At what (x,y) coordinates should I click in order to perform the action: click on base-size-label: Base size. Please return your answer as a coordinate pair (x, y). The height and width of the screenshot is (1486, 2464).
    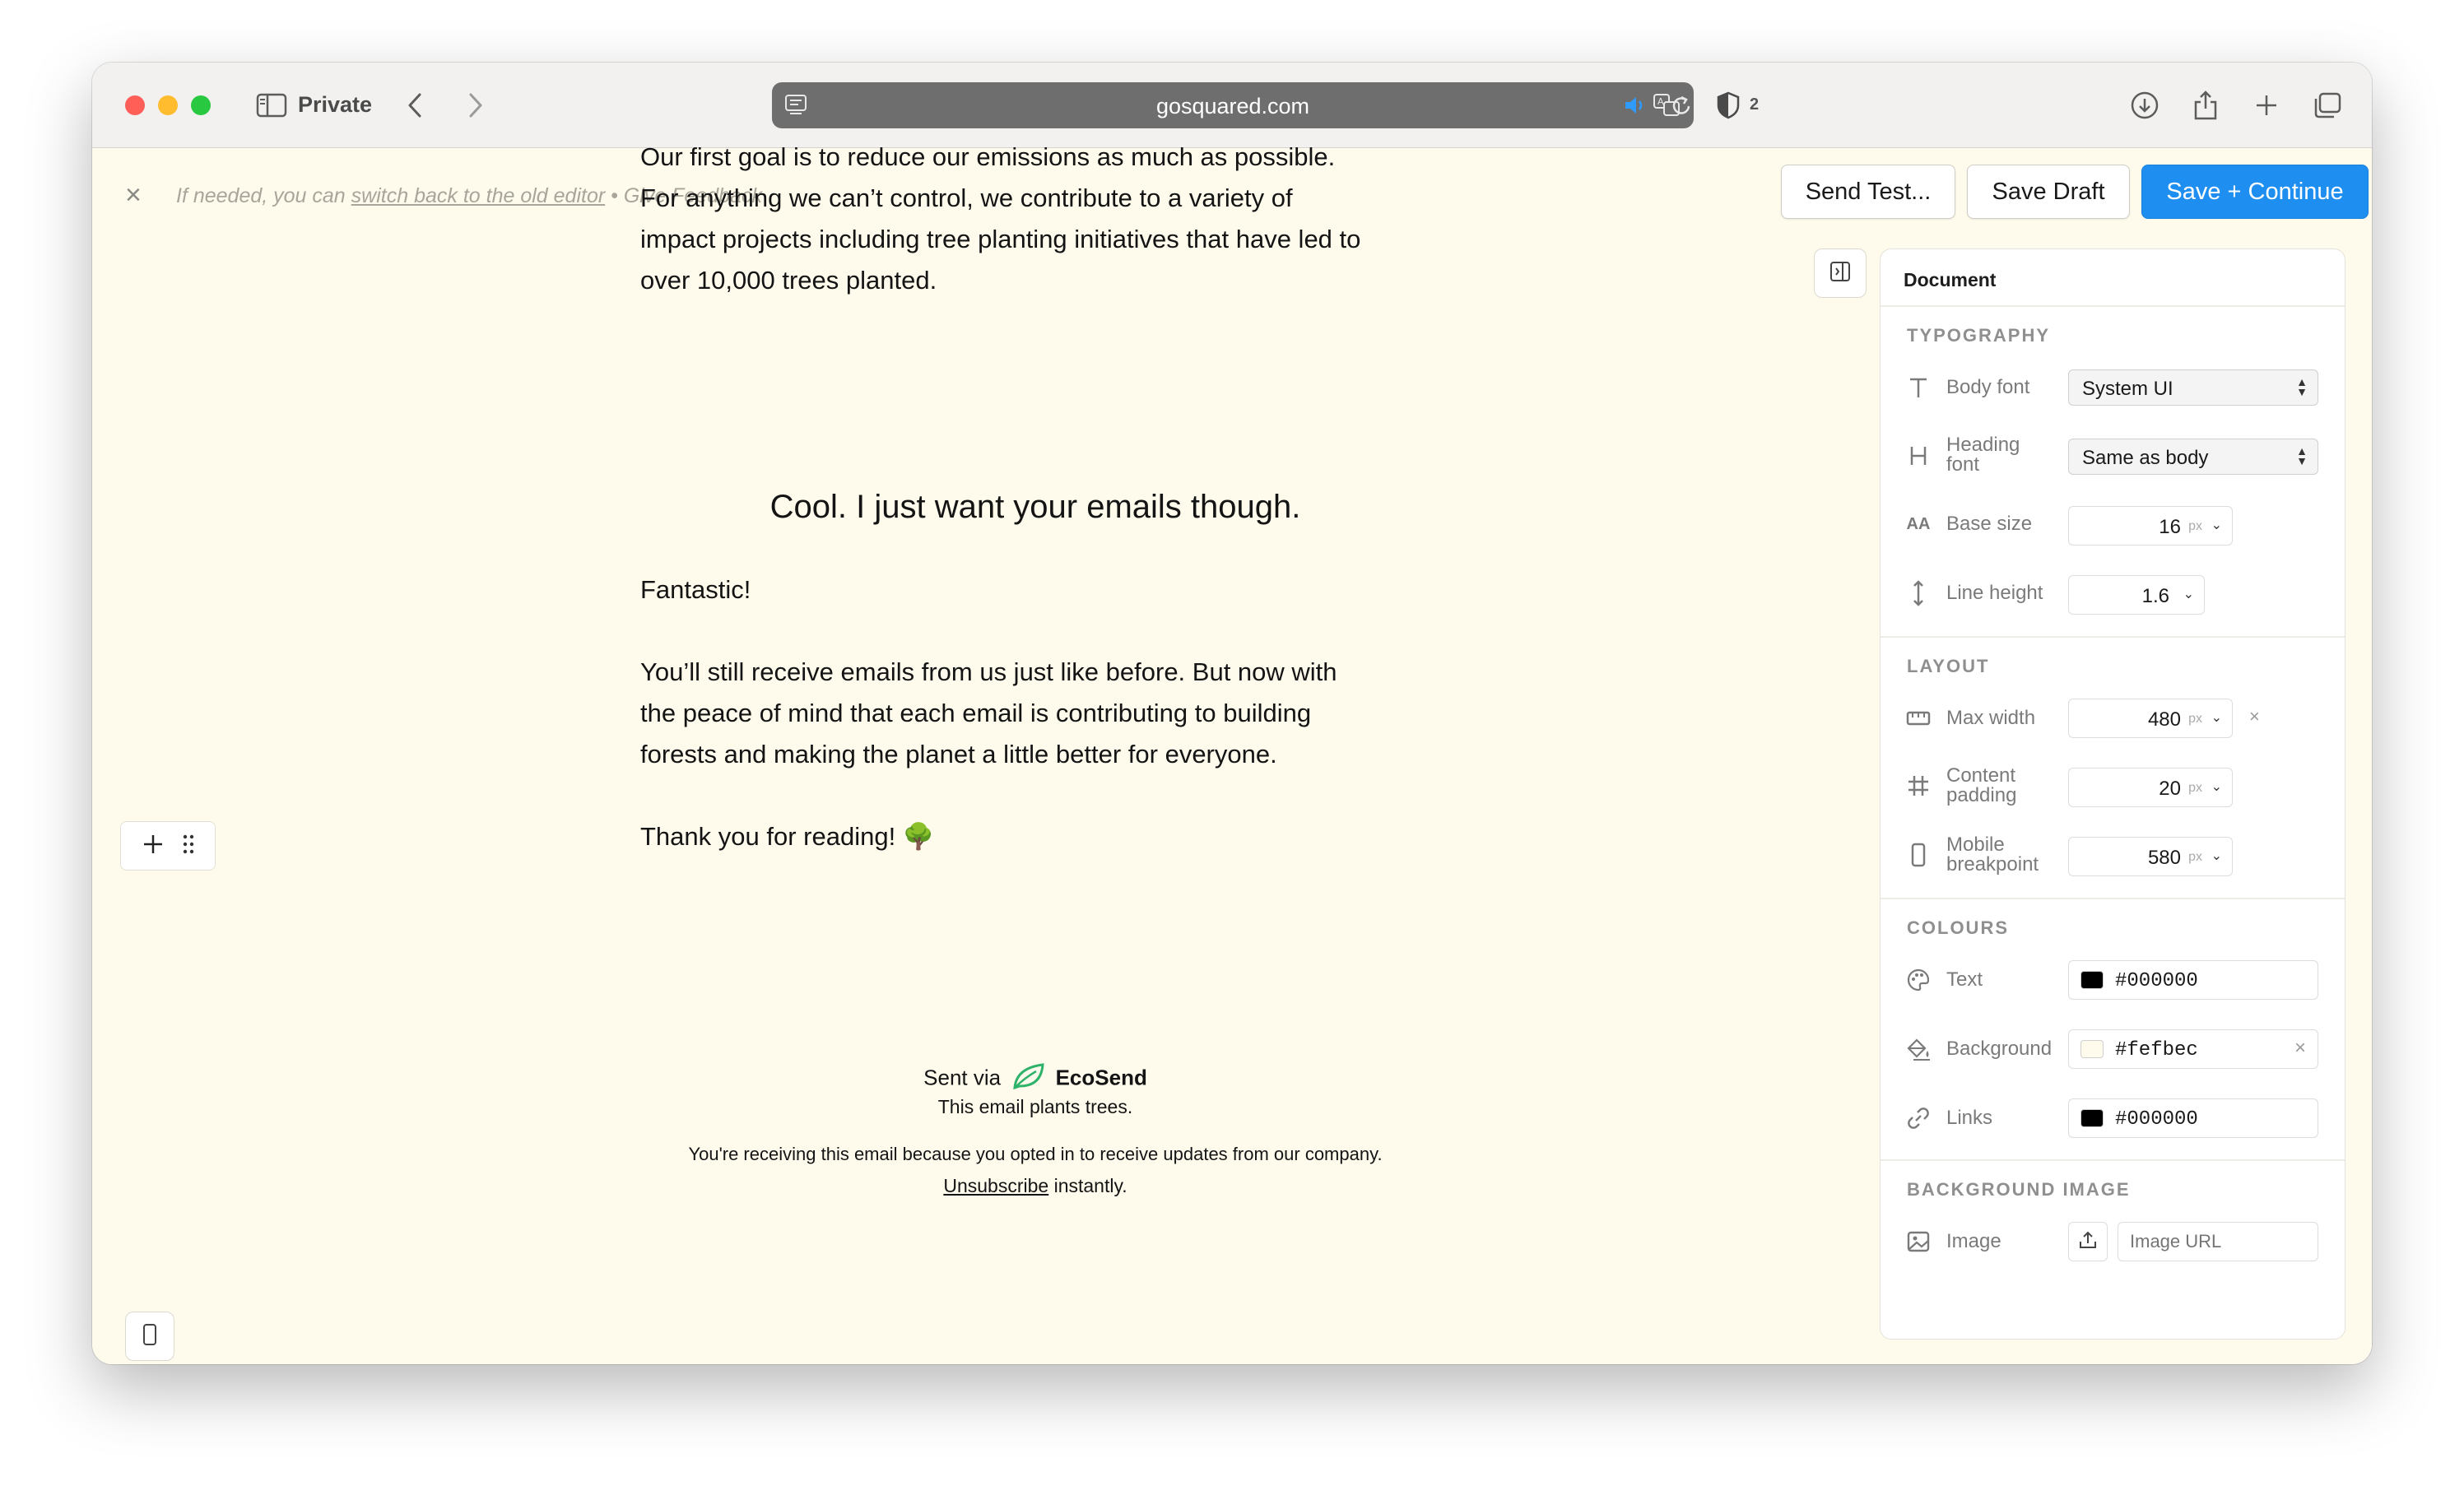
    Looking at the image, I should click on (1990, 524).